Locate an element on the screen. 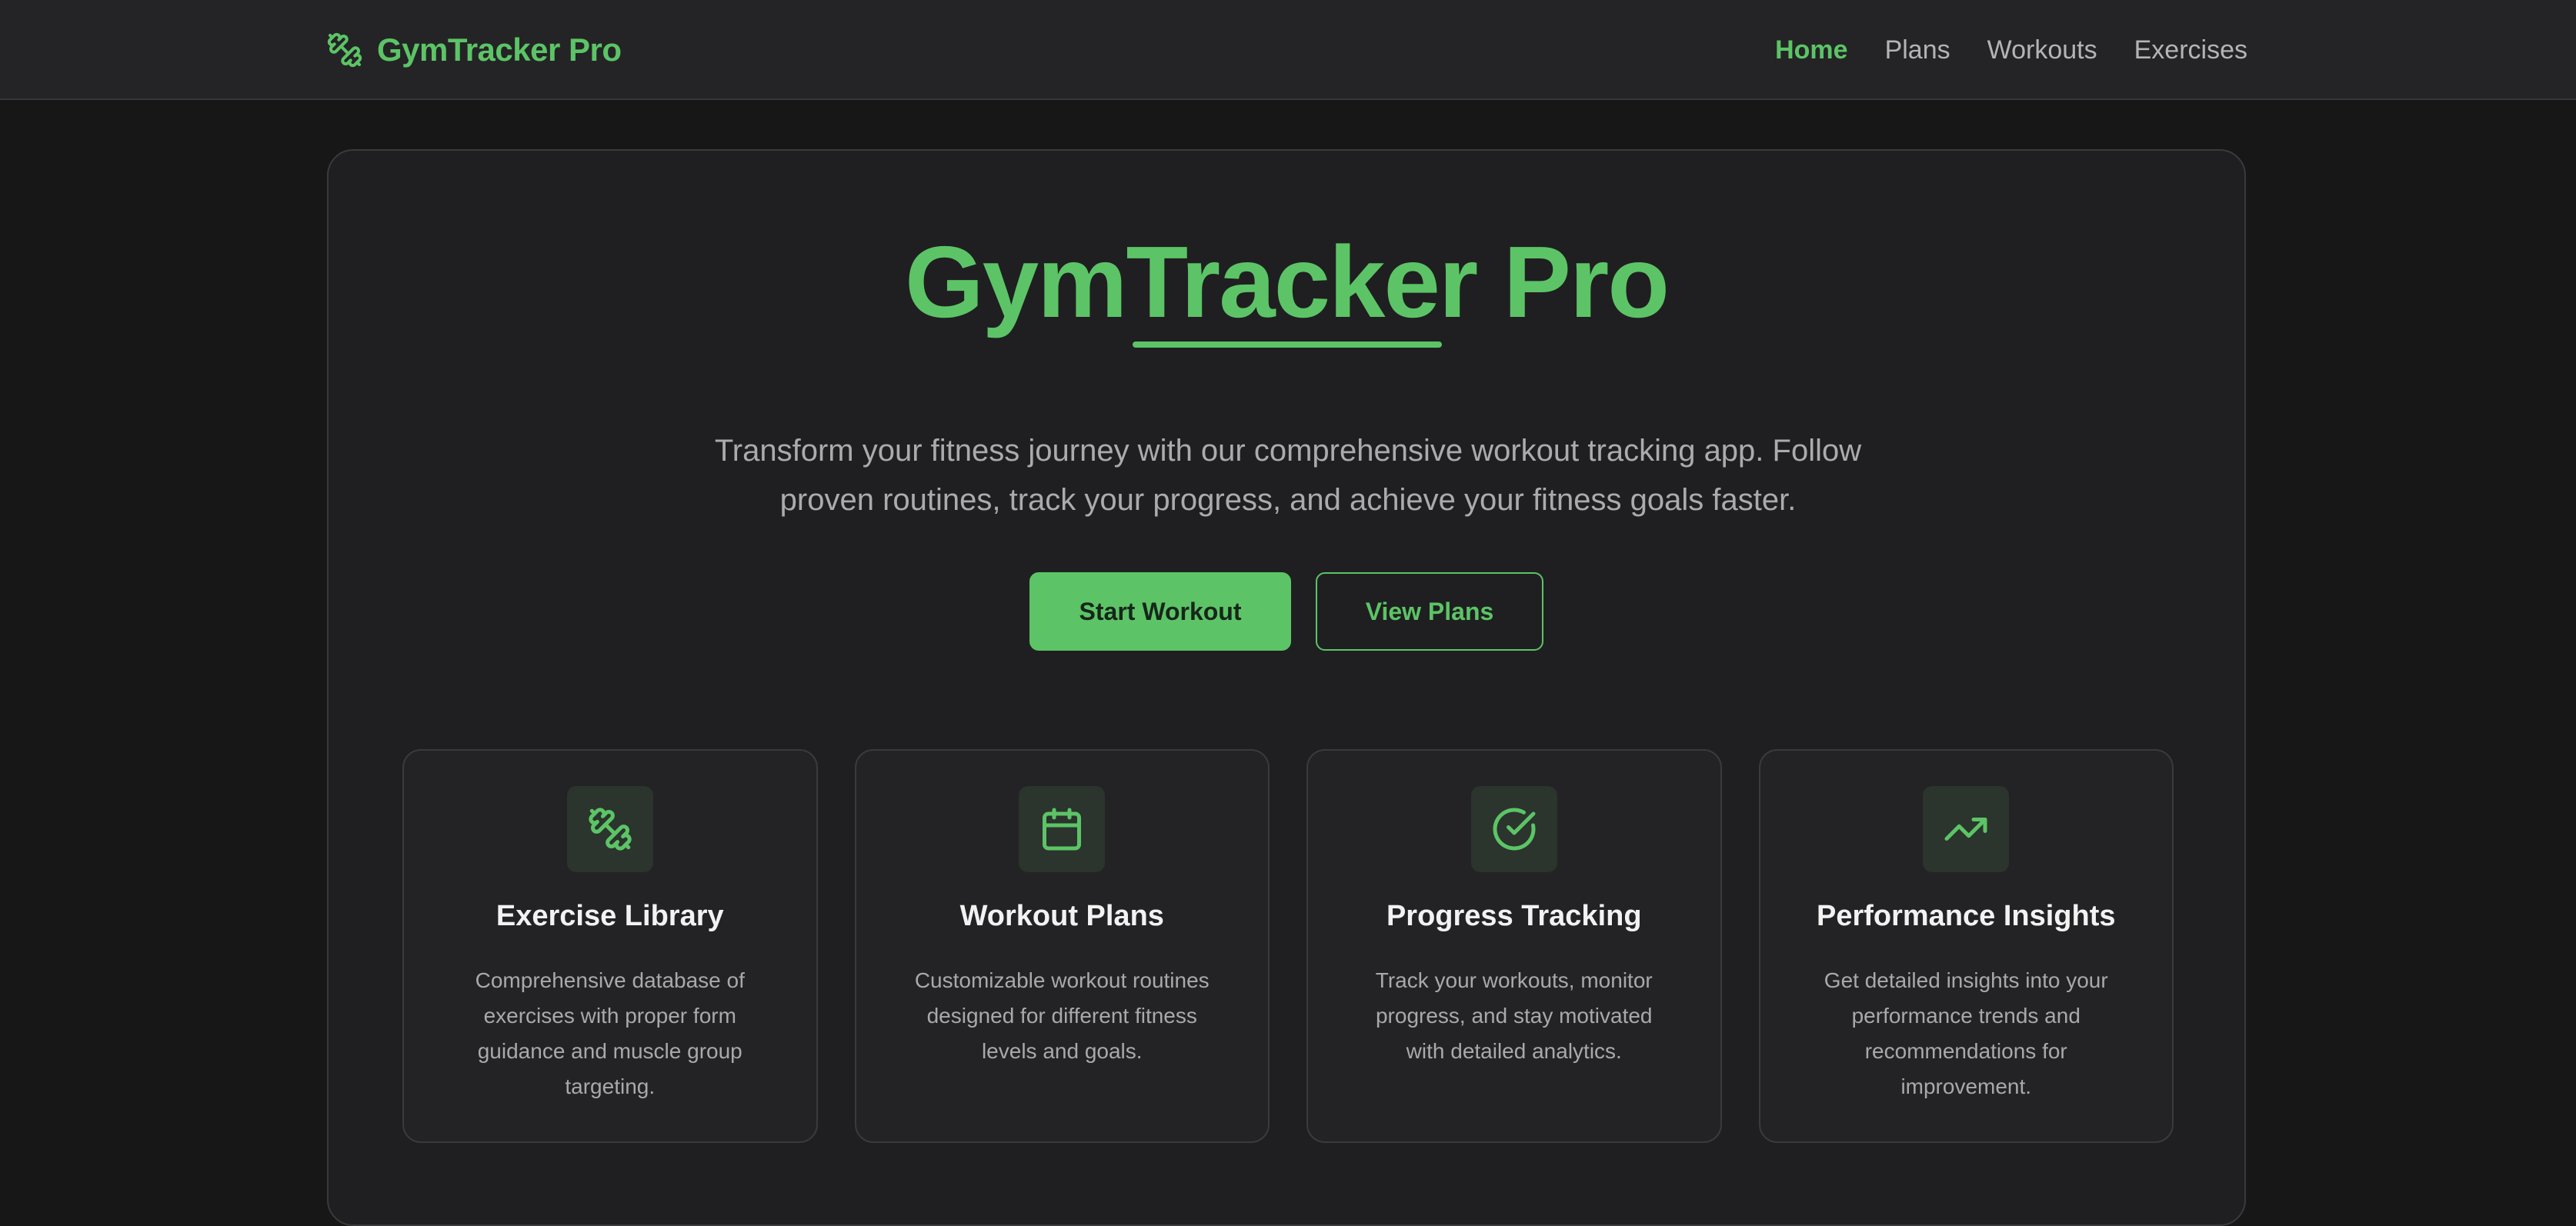 This screenshot has width=2576, height=1226. view-plans-button: View Plans is located at coordinates (1429, 611).